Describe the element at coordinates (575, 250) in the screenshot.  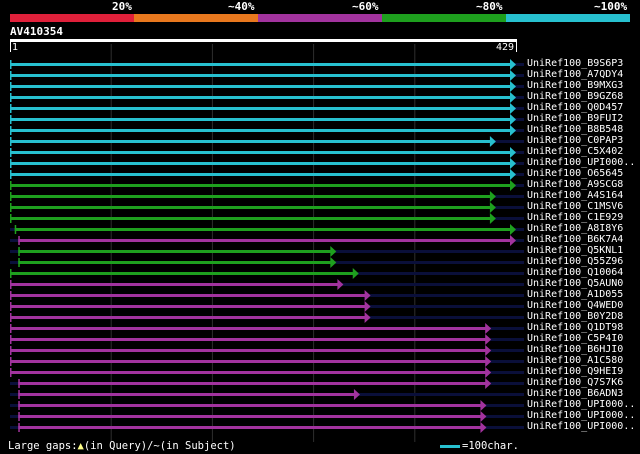
I see `hit-label: UniRef100_Q5KNL1` at that location.